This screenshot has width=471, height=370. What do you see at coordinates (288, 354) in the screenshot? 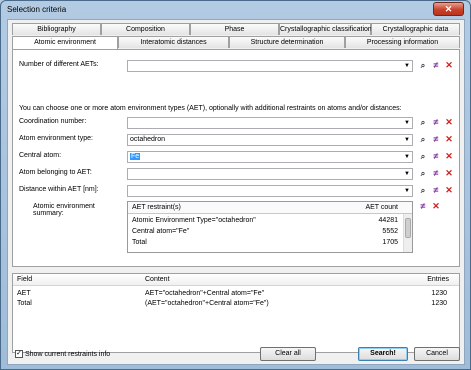
I see `clear-all-button: Clear all` at bounding box center [288, 354].